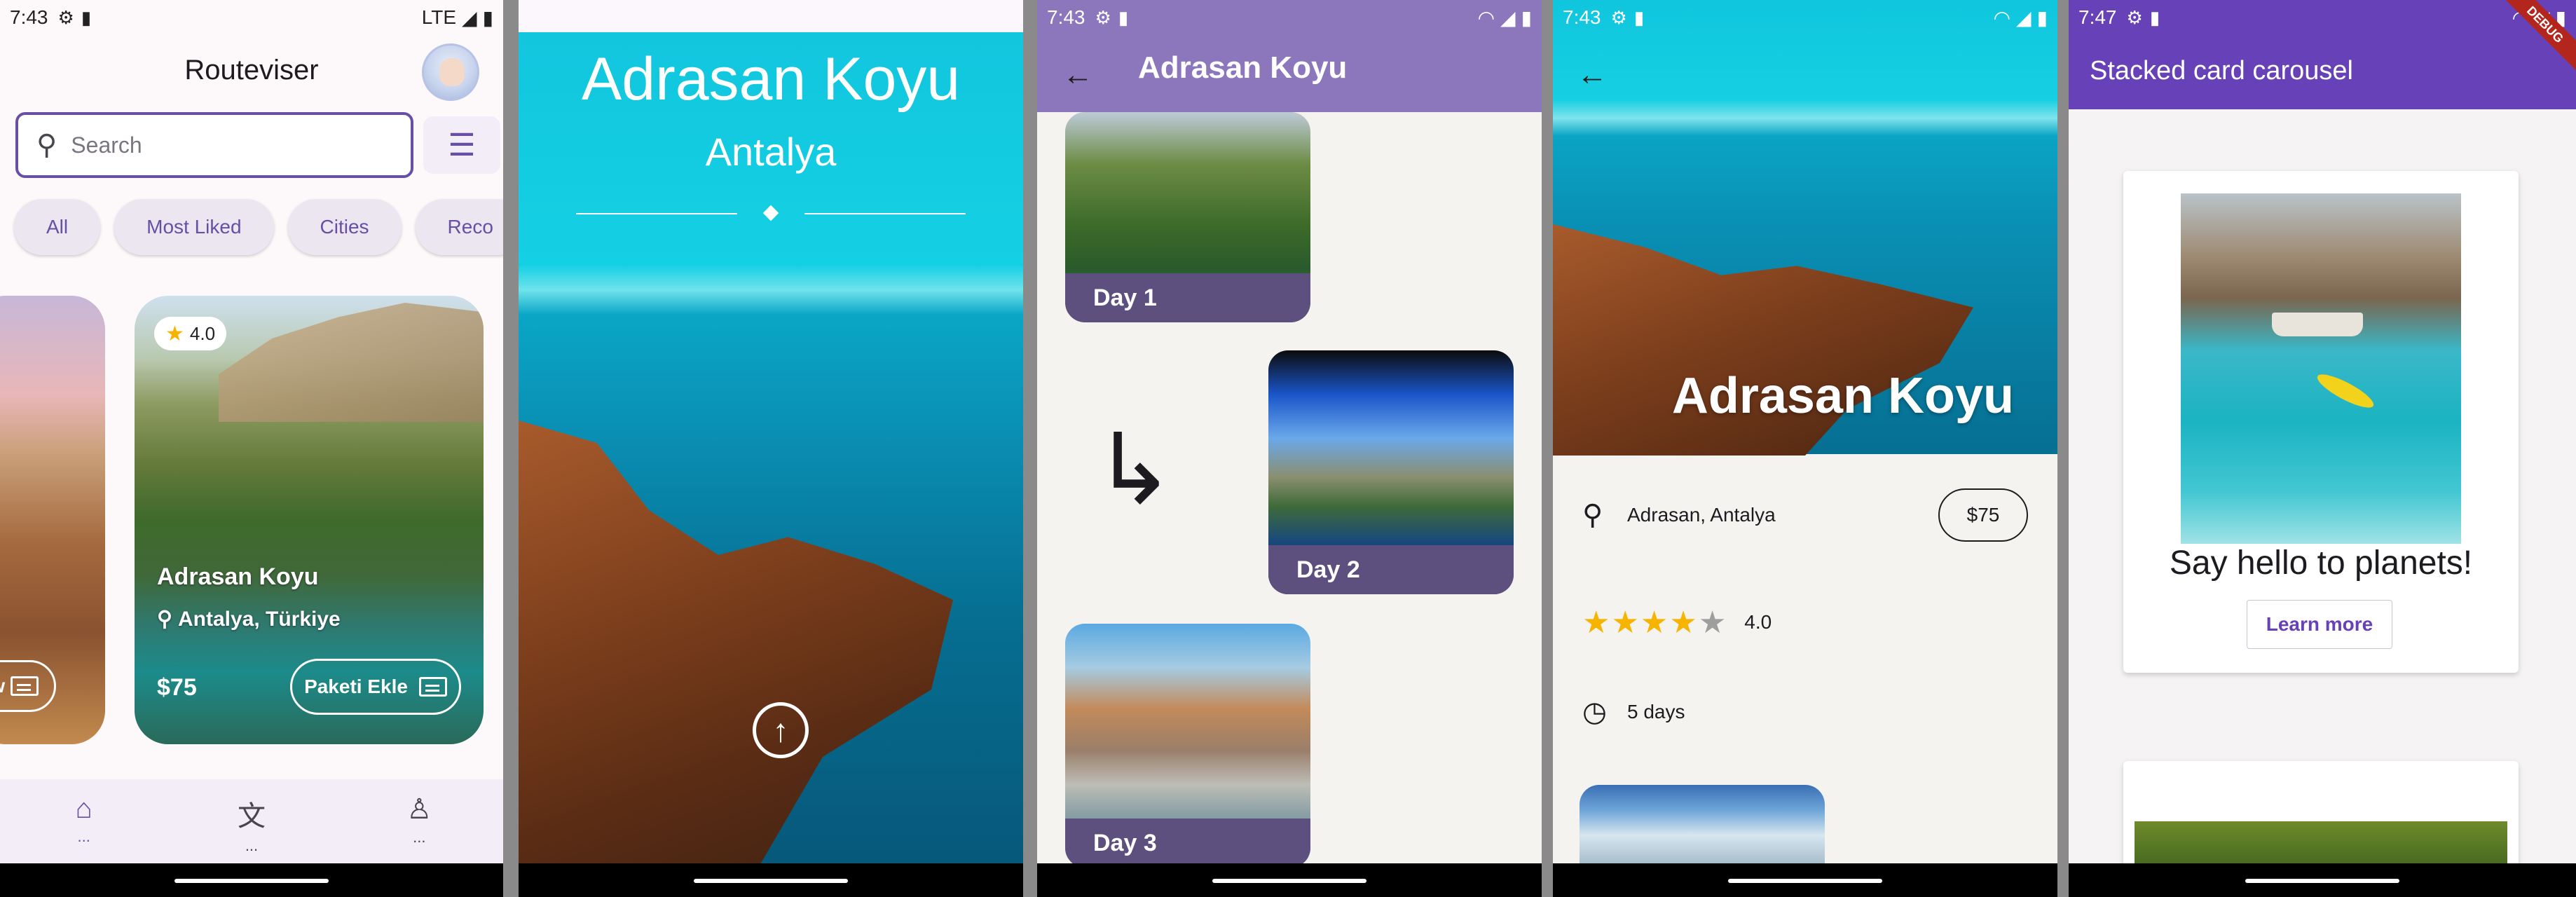 The height and width of the screenshot is (897, 2576). What do you see at coordinates (84, 809) in the screenshot?
I see `home-icon: ⌂` at bounding box center [84, 809].